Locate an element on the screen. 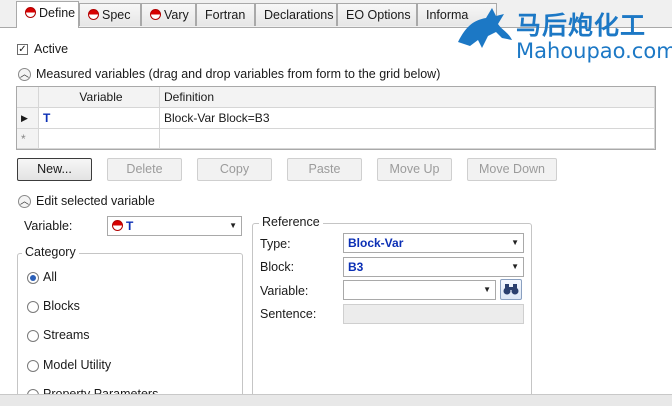  radio-model-utility is located at coordinates (33, 366).